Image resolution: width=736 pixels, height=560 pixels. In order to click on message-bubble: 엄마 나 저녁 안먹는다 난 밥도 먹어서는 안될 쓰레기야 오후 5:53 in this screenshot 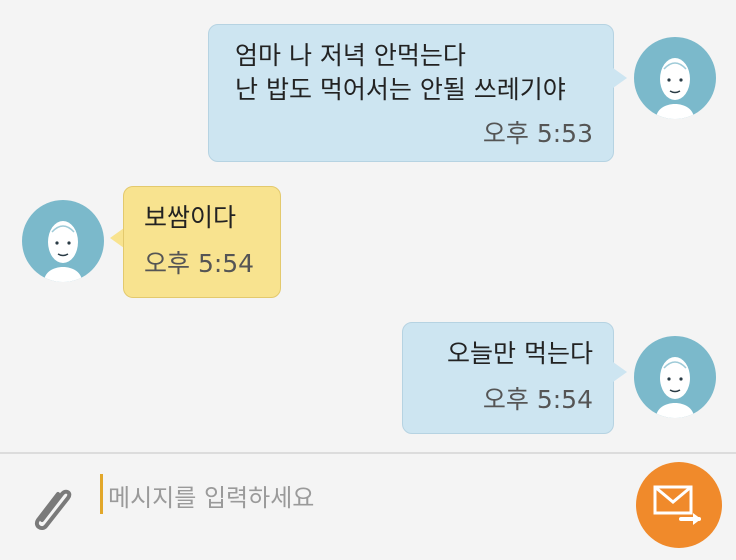, I will do `click(411, 93)`.